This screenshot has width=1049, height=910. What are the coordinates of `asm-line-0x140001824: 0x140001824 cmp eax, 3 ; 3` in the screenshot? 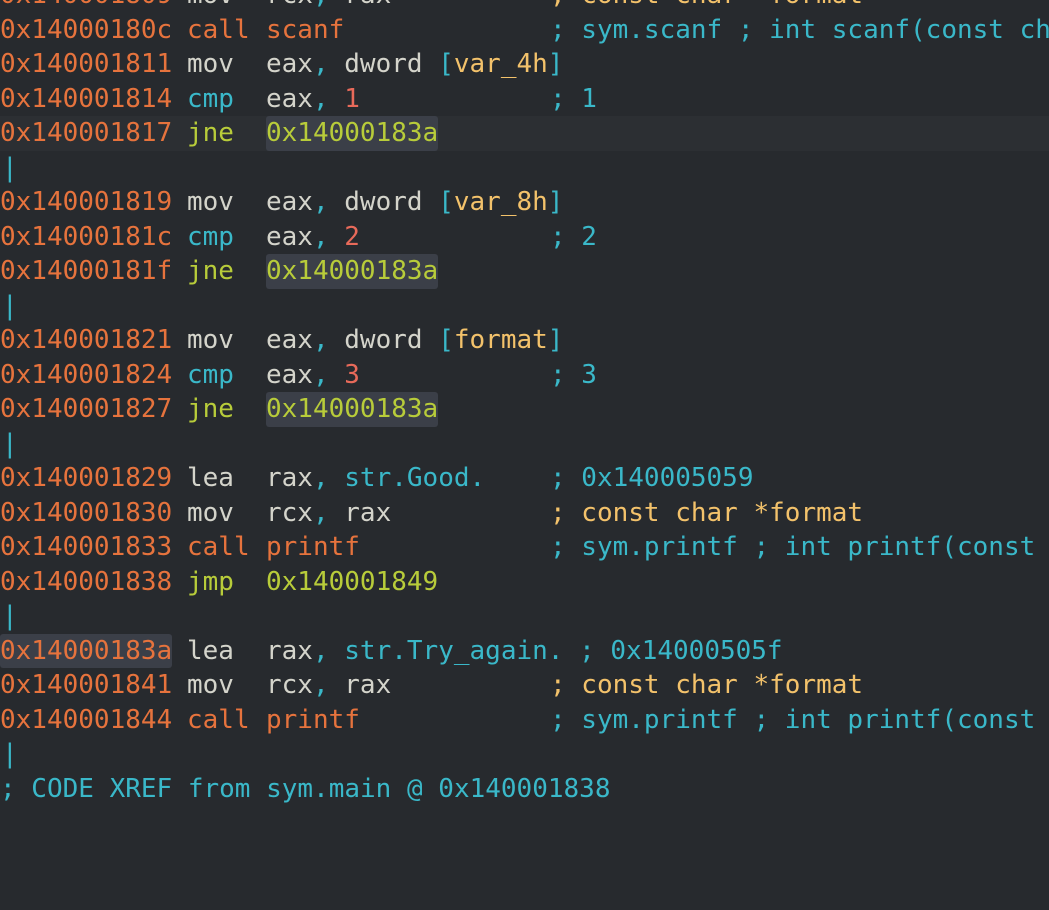 It's located at (524, 375).